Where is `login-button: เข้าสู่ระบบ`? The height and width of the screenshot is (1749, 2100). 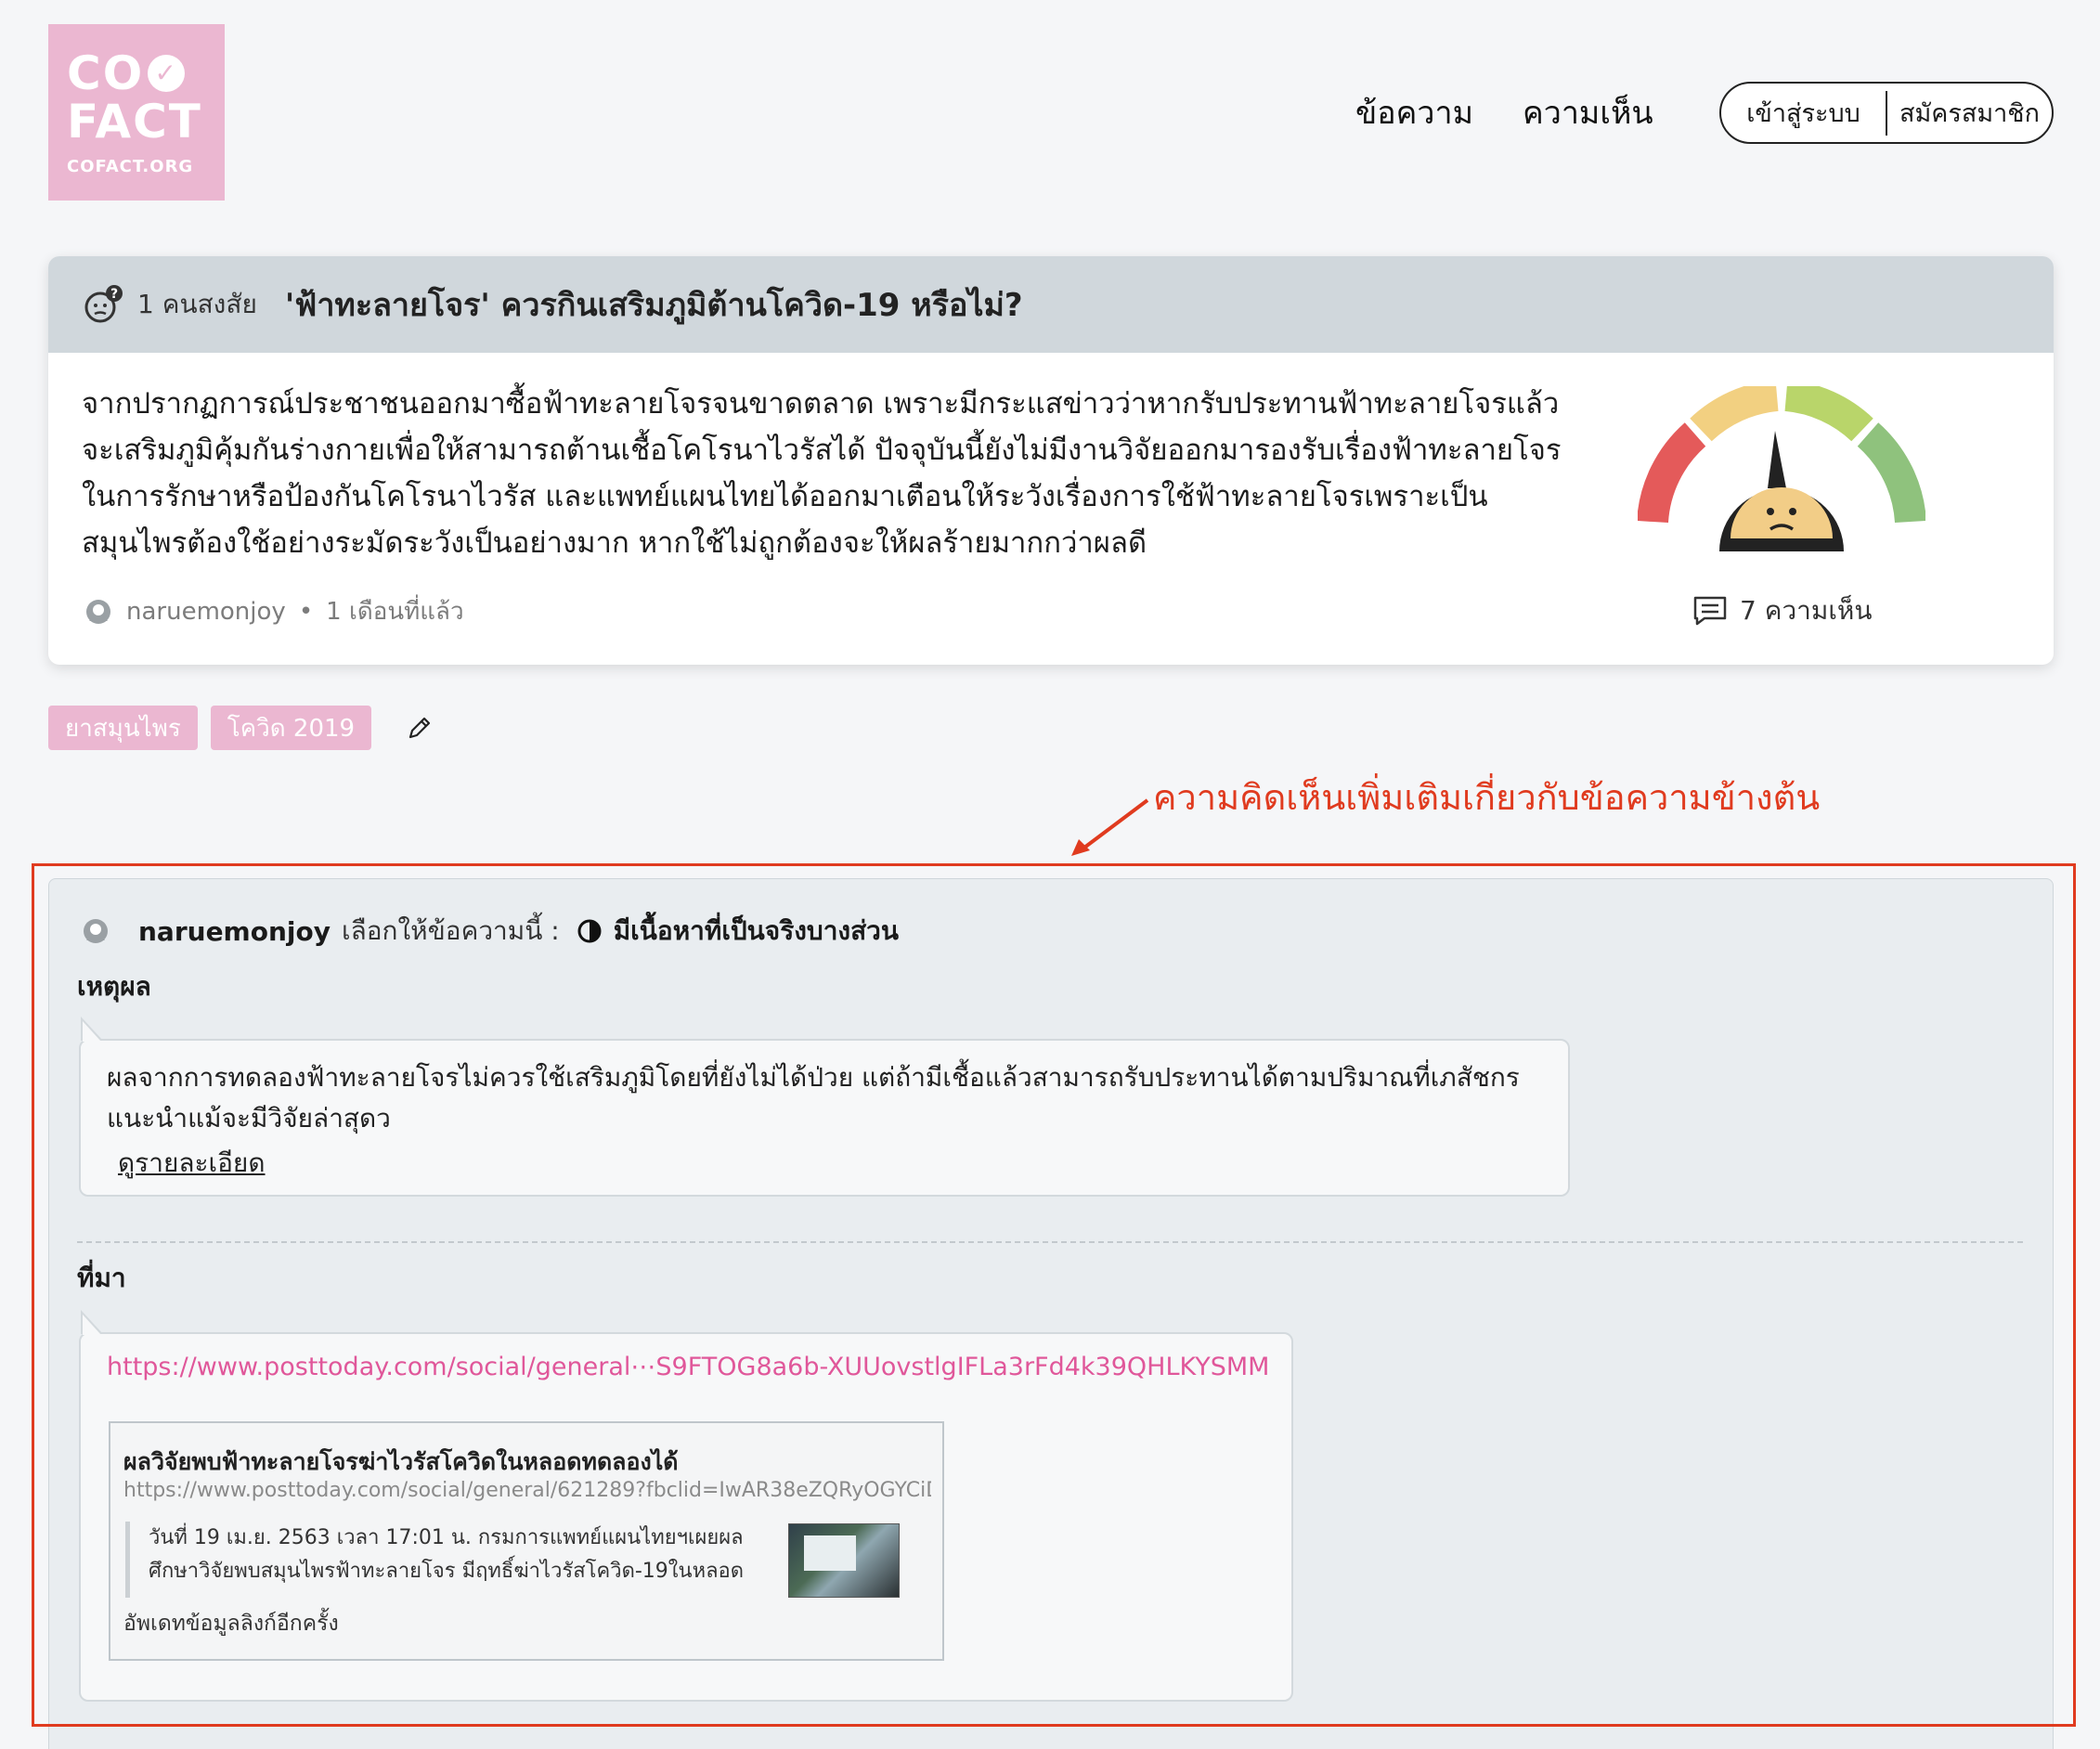 login-button: เข้าสู่ระบบ is located at coordinates (1803, 113).